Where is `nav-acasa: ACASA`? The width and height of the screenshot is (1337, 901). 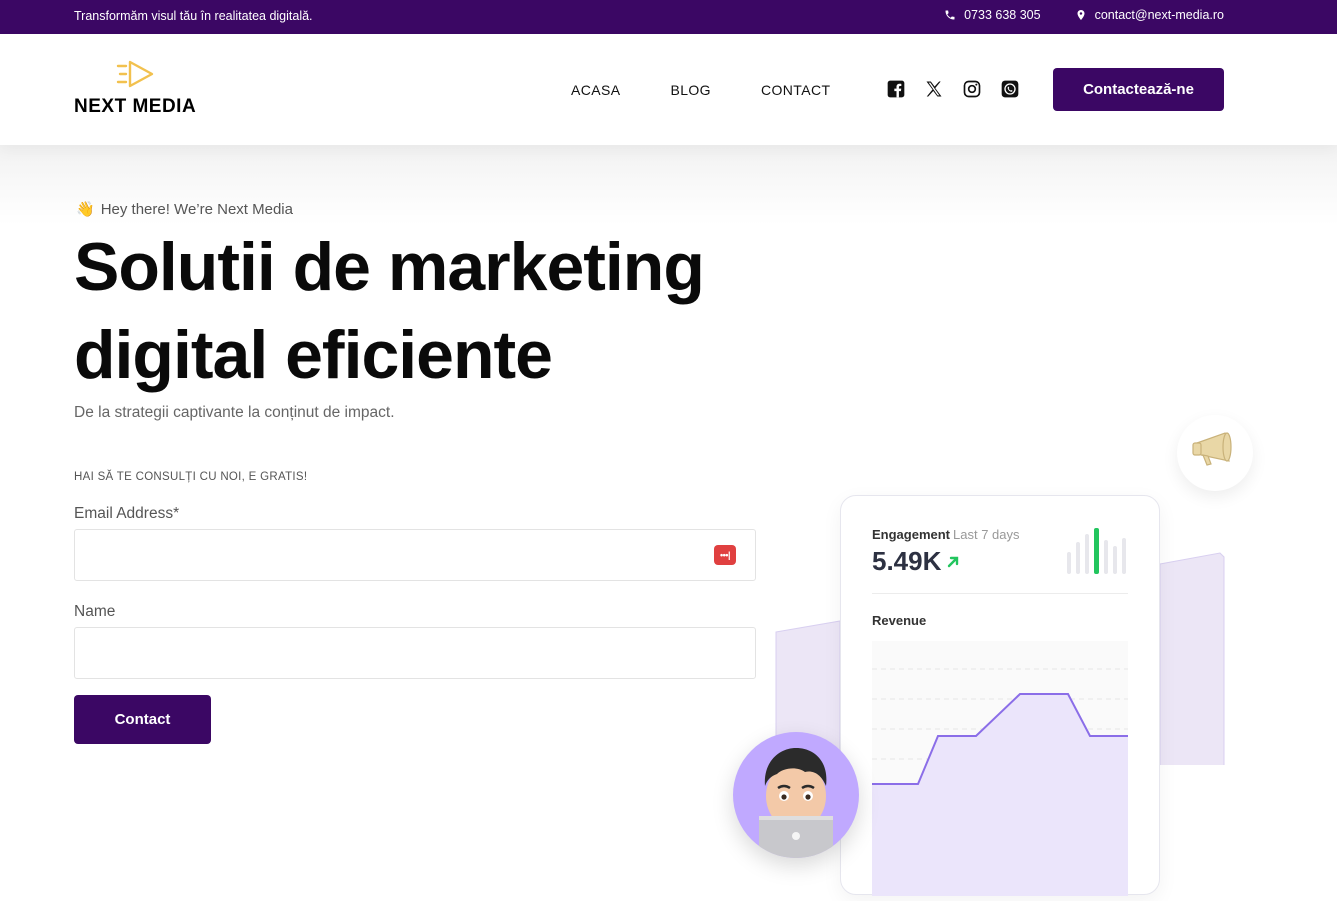 nav-acasa: ACASA is located at coordinates (595, 90).